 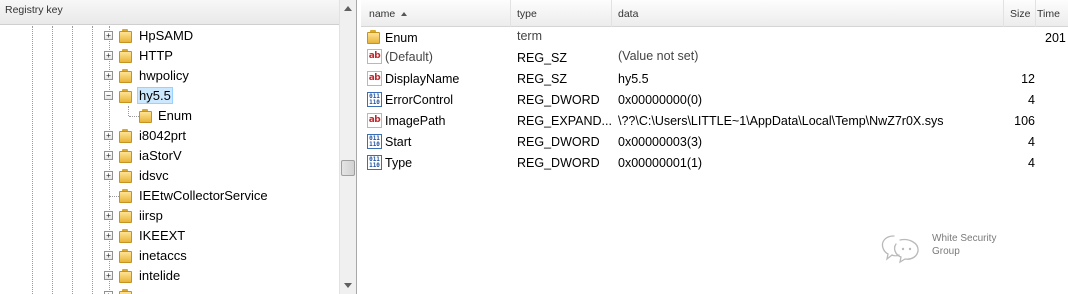 What do you see at coordinates (108, 95) in the screenshot?
I see `collapse-icon: −` at bounding box center [108, 95].